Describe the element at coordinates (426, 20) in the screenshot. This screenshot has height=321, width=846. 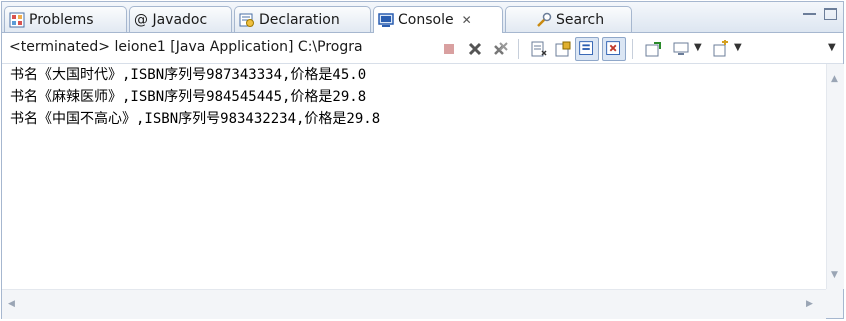
I see `tab-label: Console` at that location.